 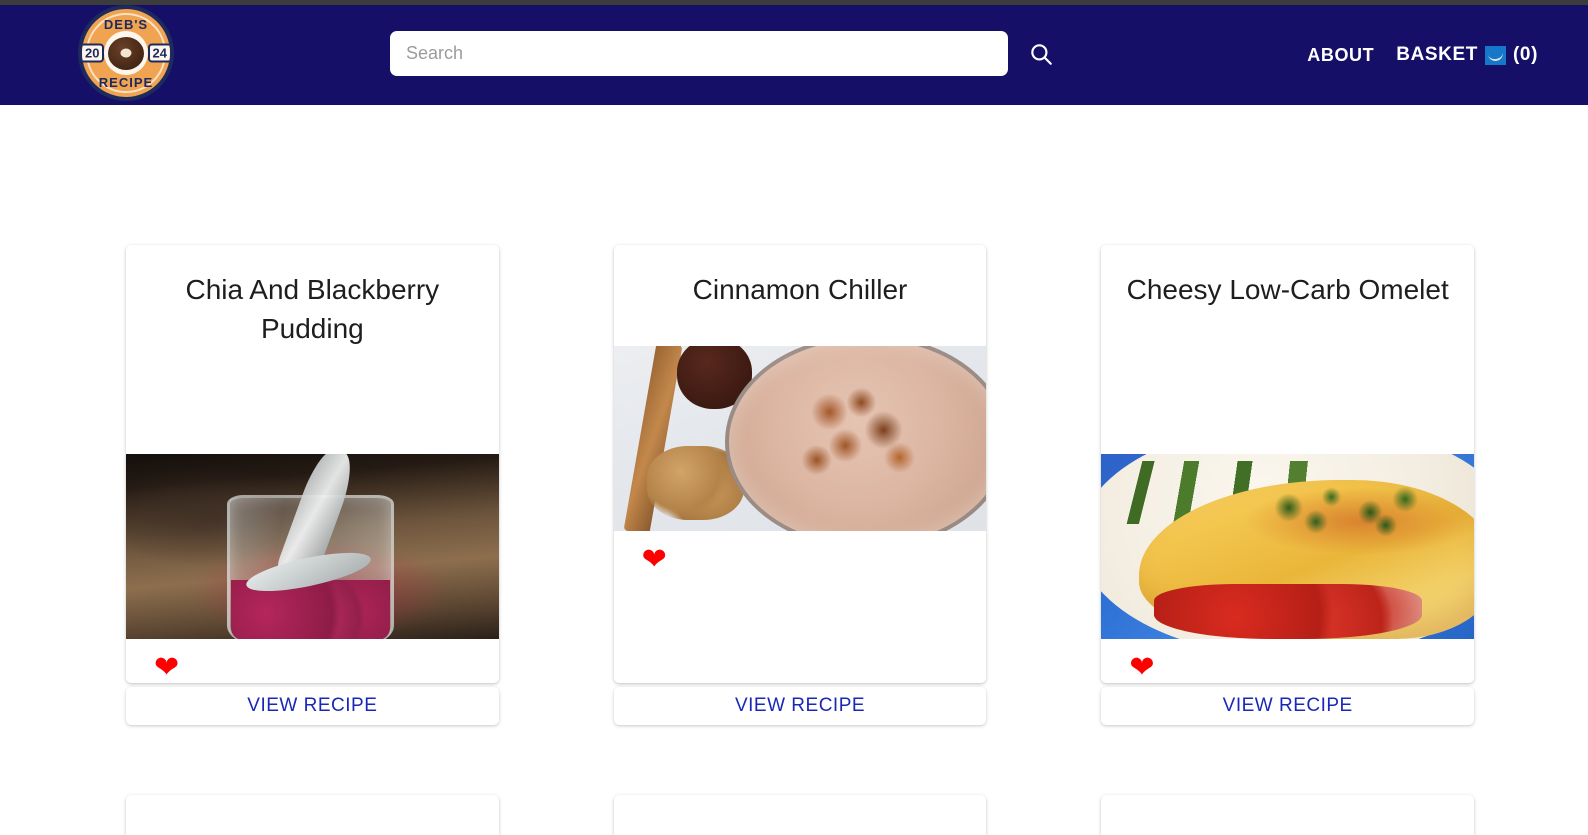 I want to click on recipe-title: Chia And Blackberry Pudding, so click(x=312, y=309).